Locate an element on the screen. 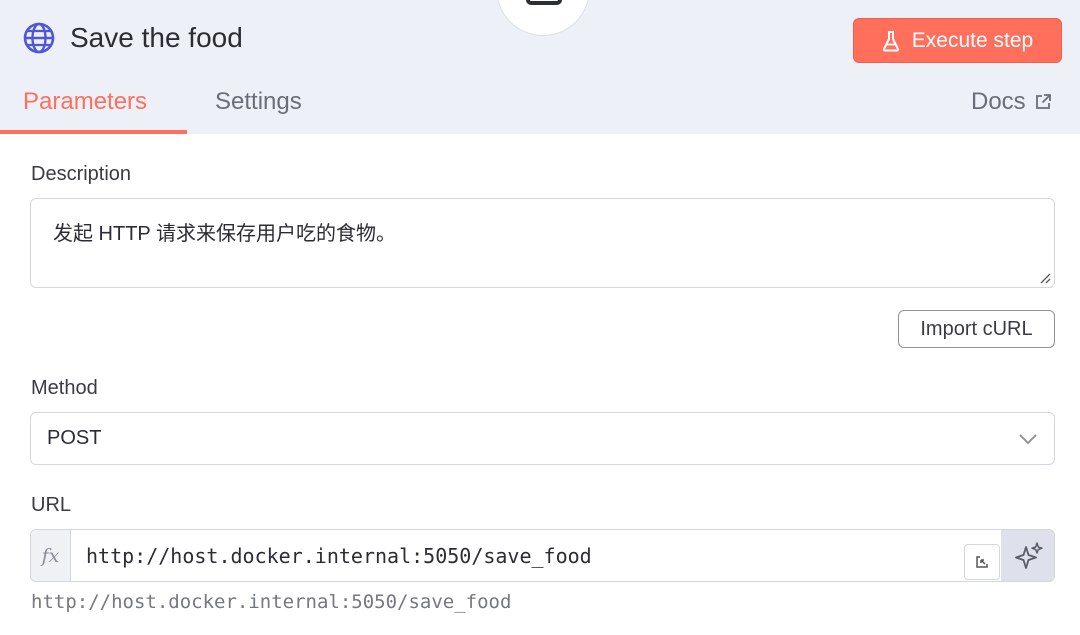 The image size is (1080, 635). url-label: URL is located at coordinates (51, 505).